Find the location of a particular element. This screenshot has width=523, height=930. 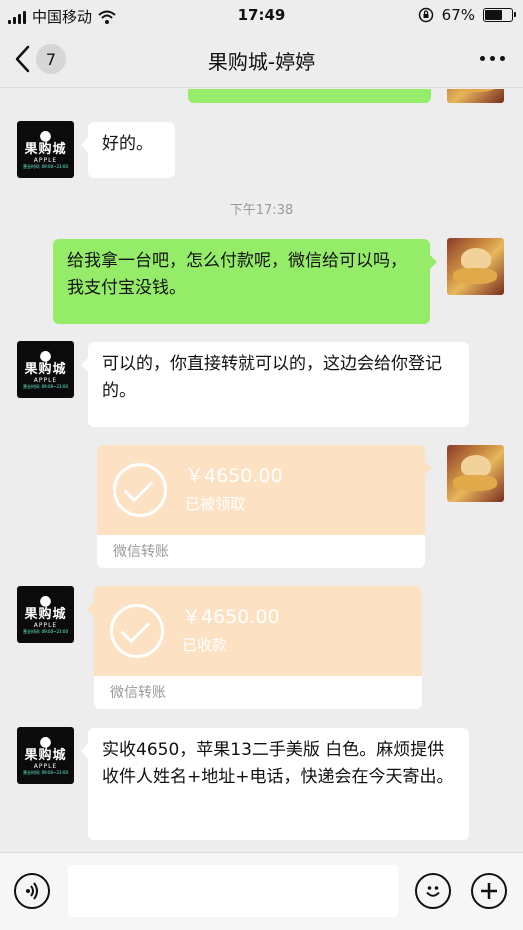

chat-title: 果购城-婷婷 is located at coordinates (261, 62).